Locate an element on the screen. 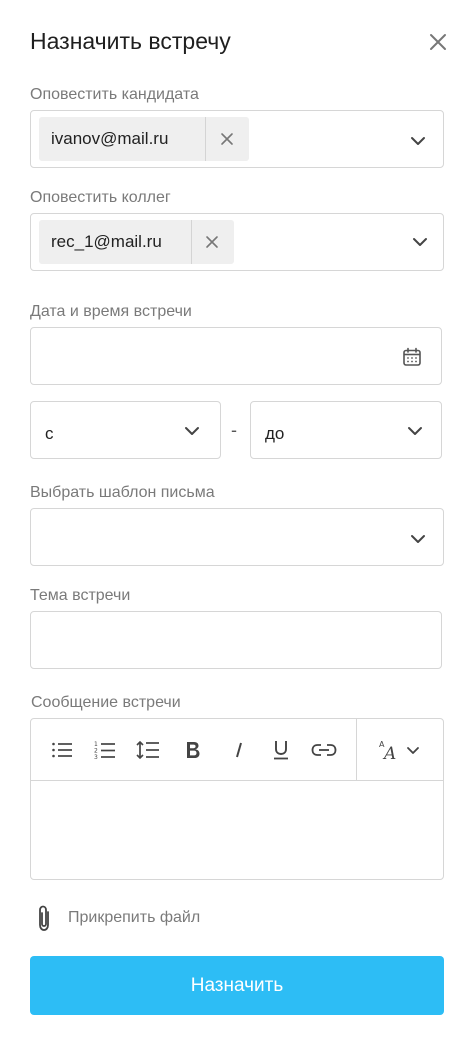 This screenshot has height=1059, width=474. subject-label: Тема встречи is located at coordinates (80, 595).